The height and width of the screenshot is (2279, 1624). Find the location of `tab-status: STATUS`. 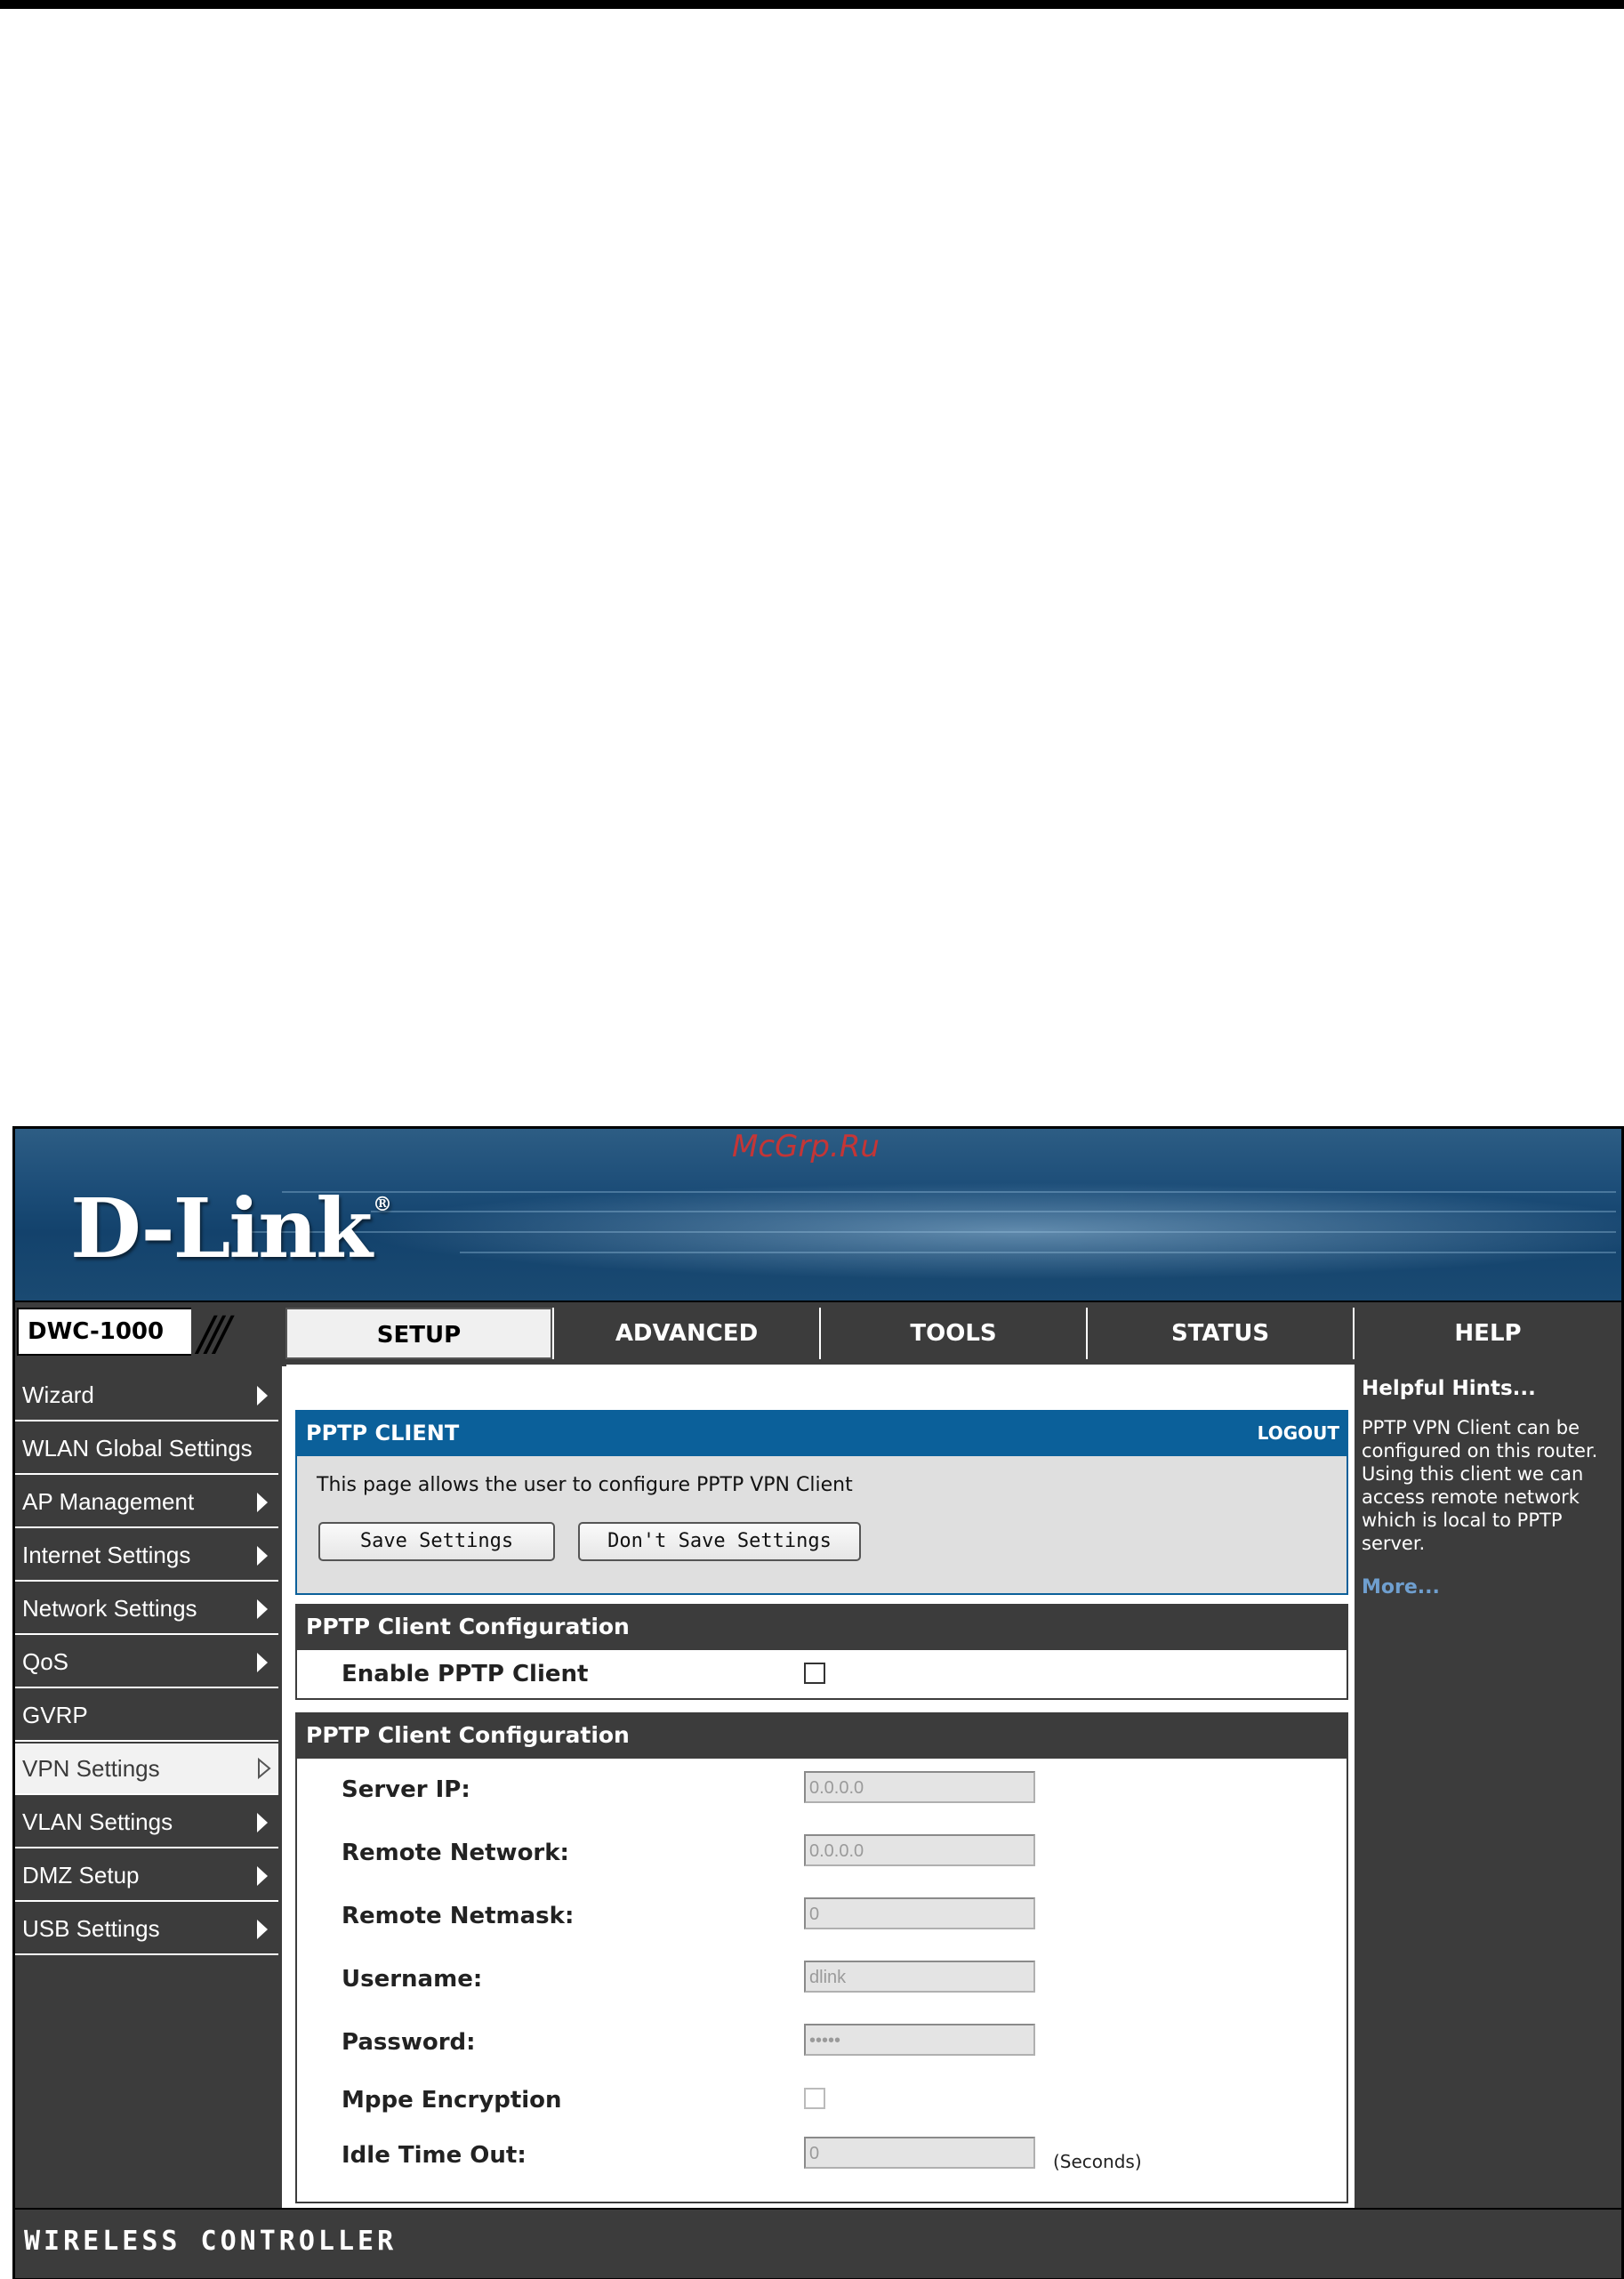

tab-status: STATUS is located at coordinates (1219, 1333).